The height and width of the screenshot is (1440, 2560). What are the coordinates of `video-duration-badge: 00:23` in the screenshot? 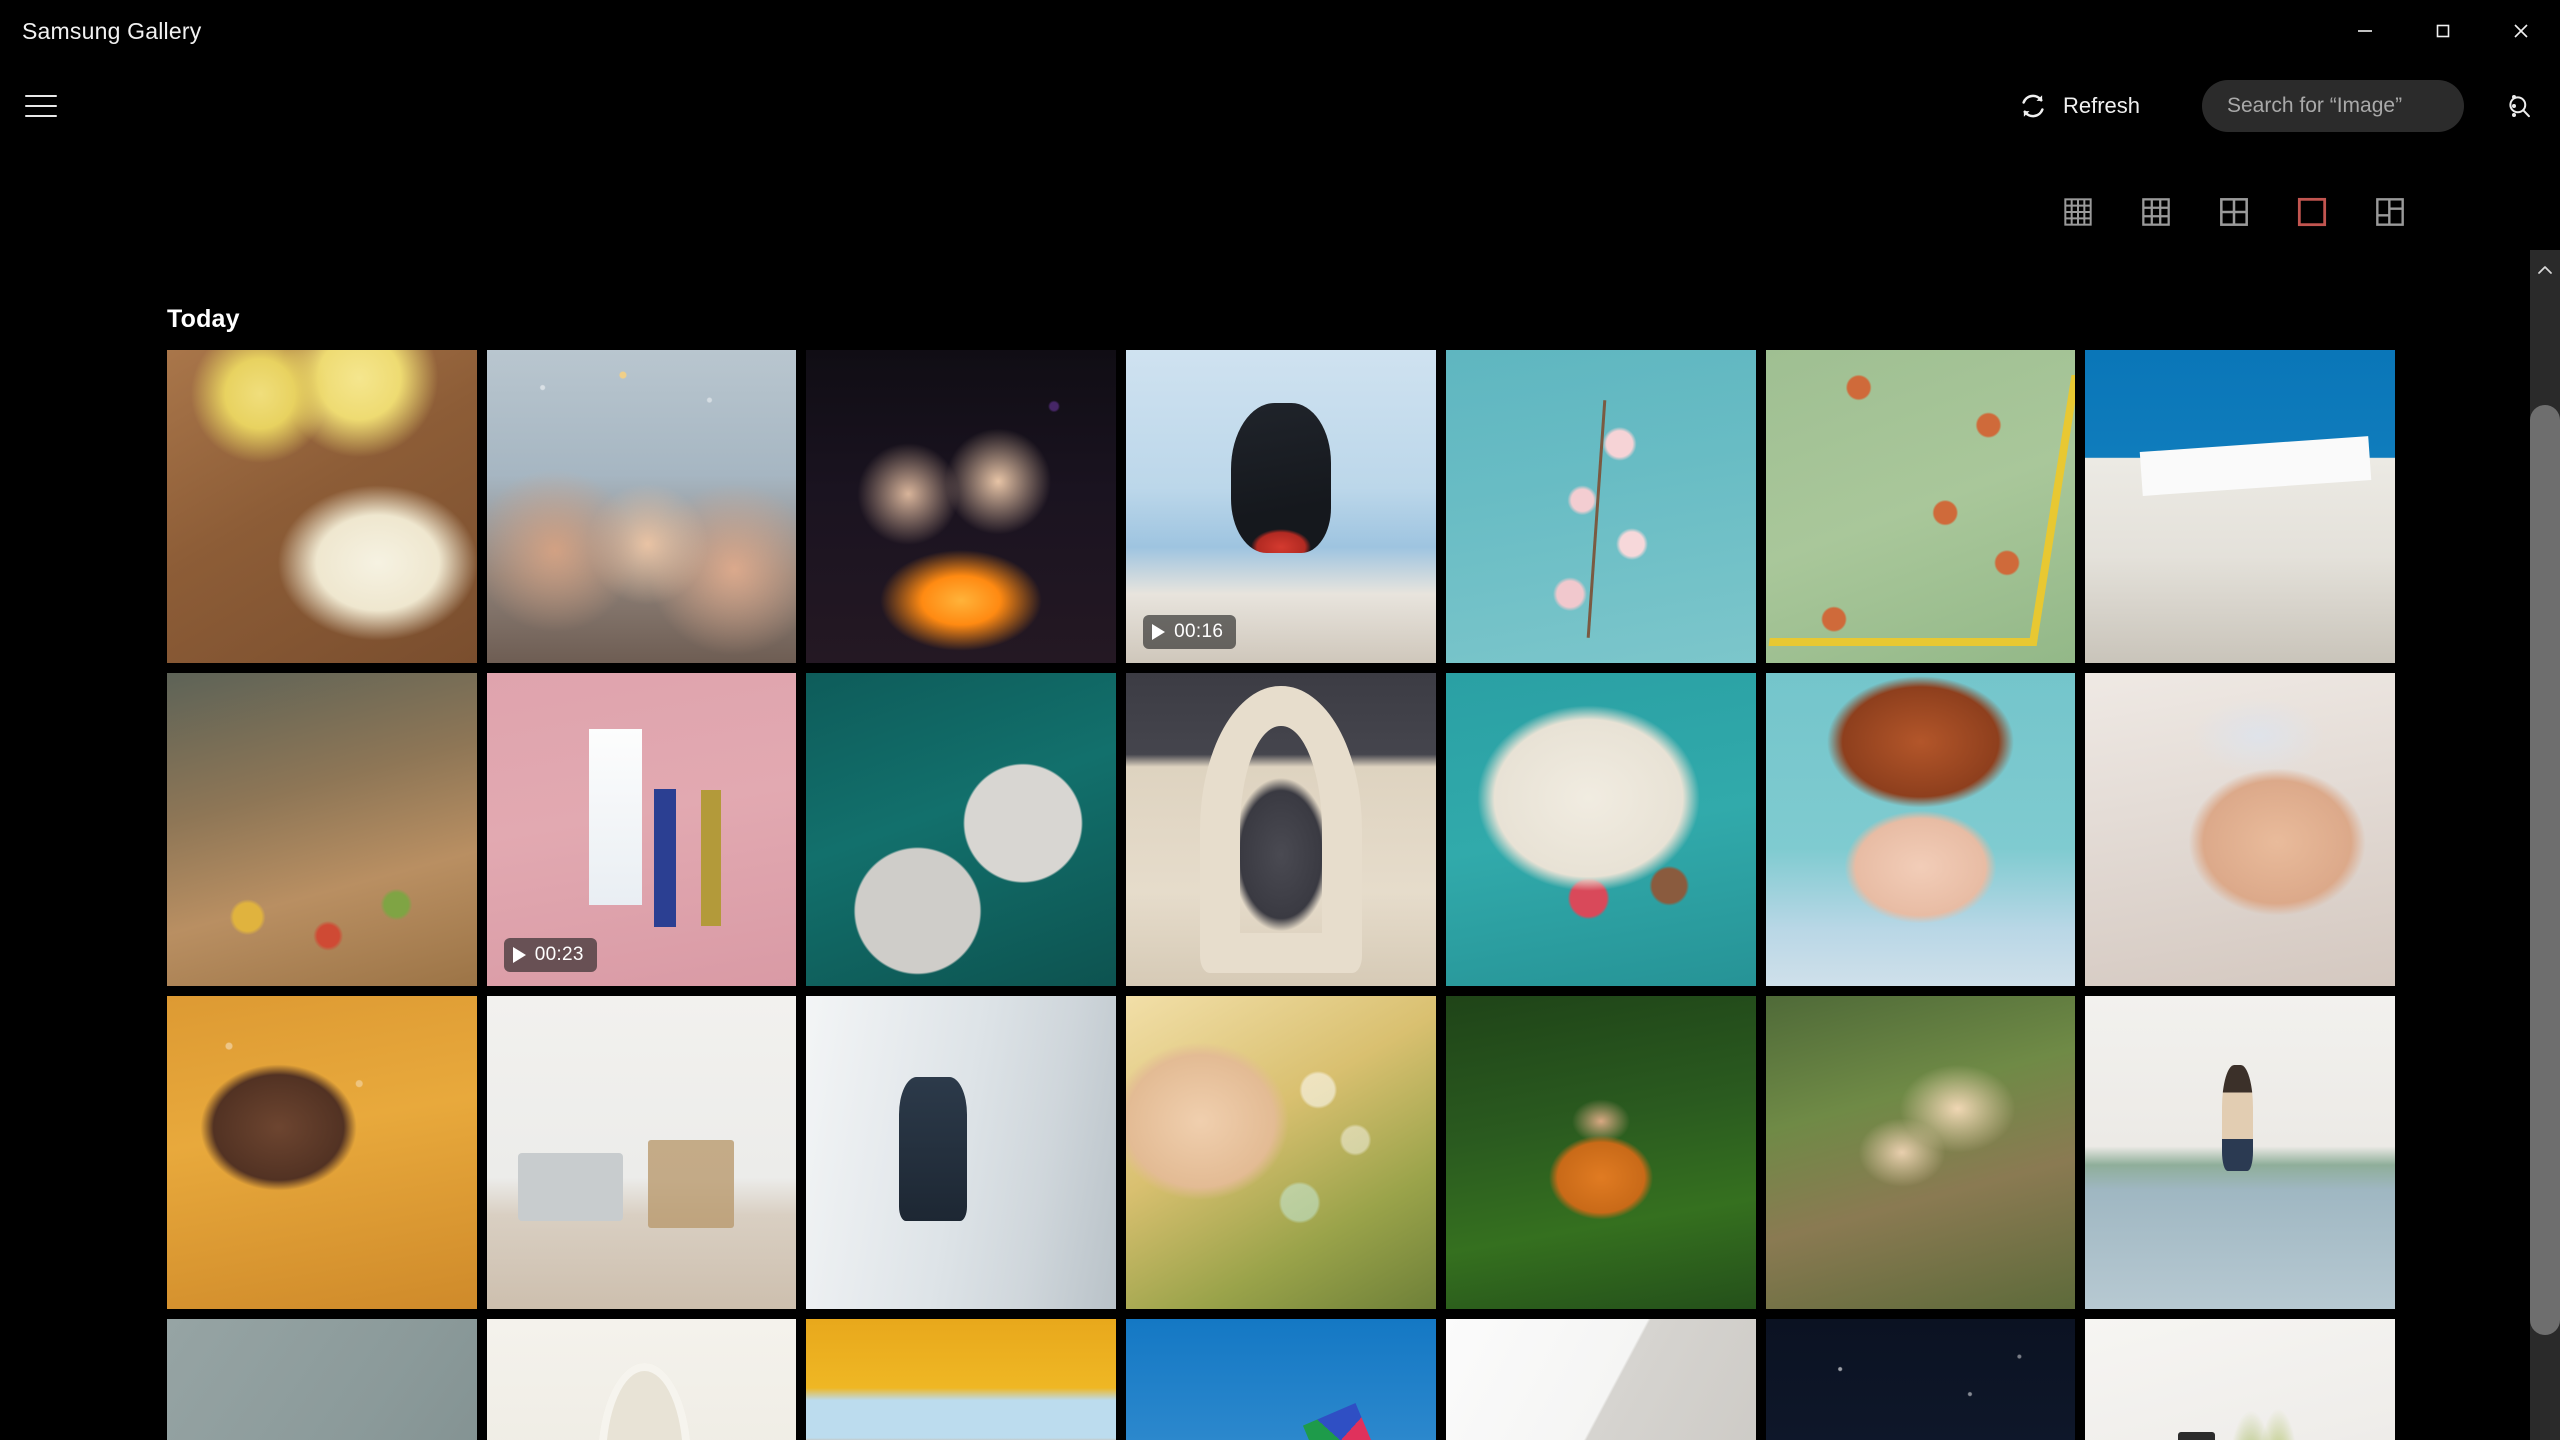 It's located at (550, 955).